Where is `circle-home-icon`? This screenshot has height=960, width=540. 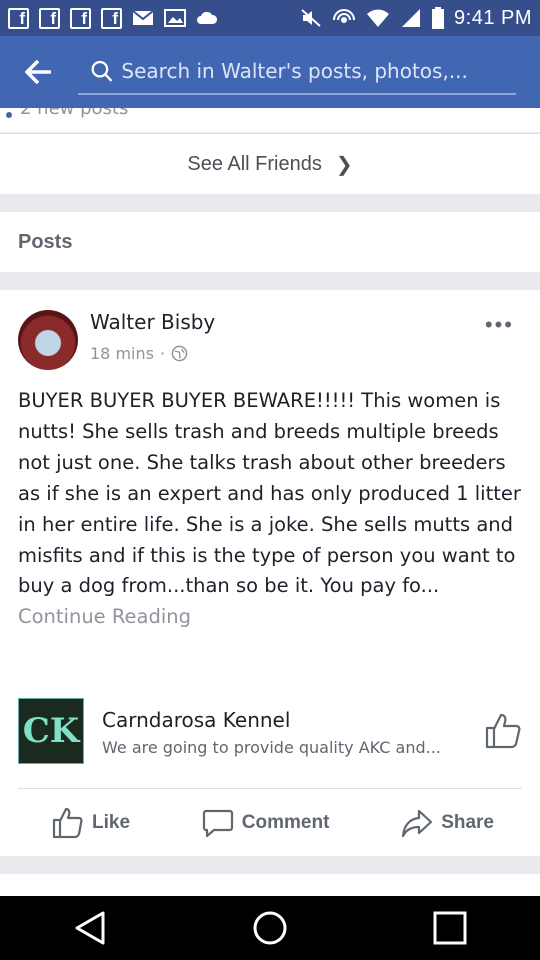
circle-home-icon is located at coordinates (270, 928).